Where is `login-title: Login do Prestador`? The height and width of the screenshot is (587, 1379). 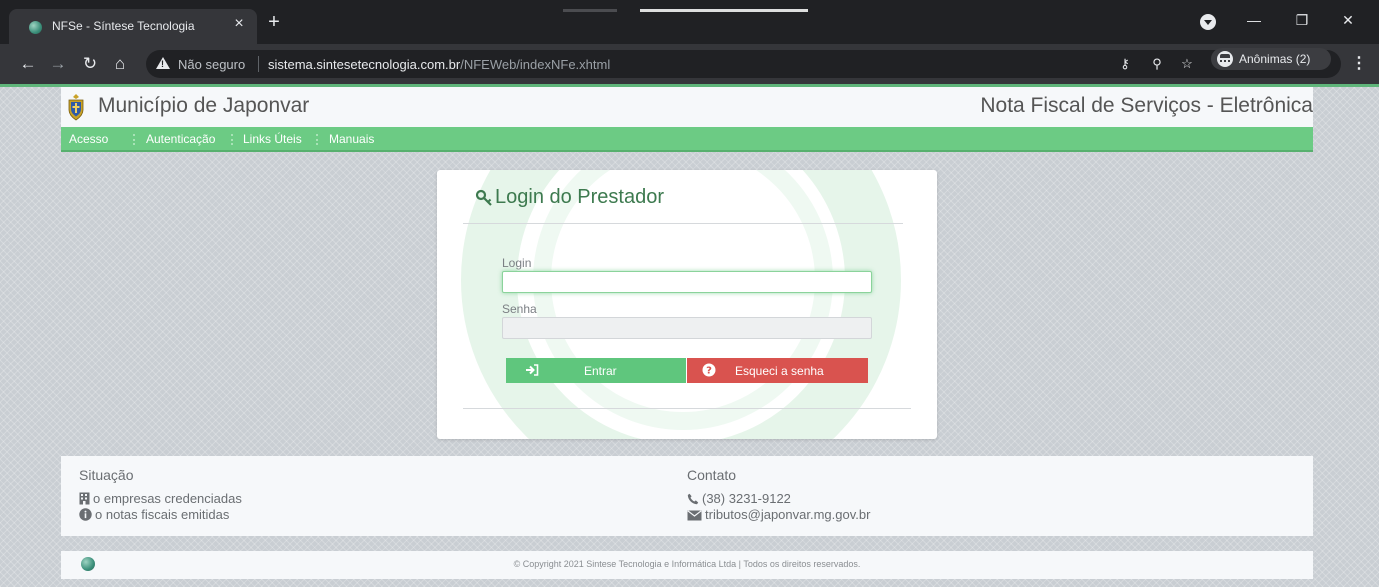
login-title: Login do Prestador is located at coordinates (580, 197).